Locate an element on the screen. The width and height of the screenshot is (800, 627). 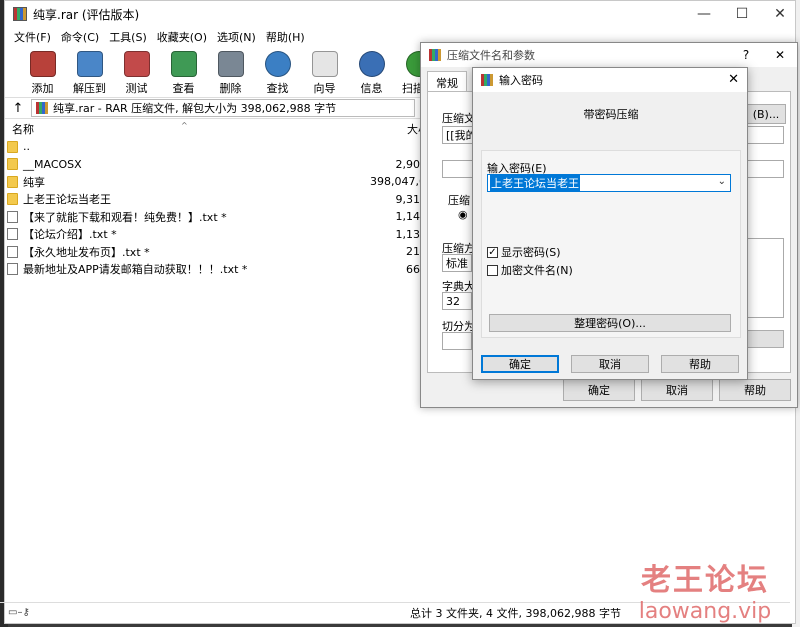
file-name: 最新地址及APP请发邮箱自动获取！！！.txt * is located at coordinates (135, 270).